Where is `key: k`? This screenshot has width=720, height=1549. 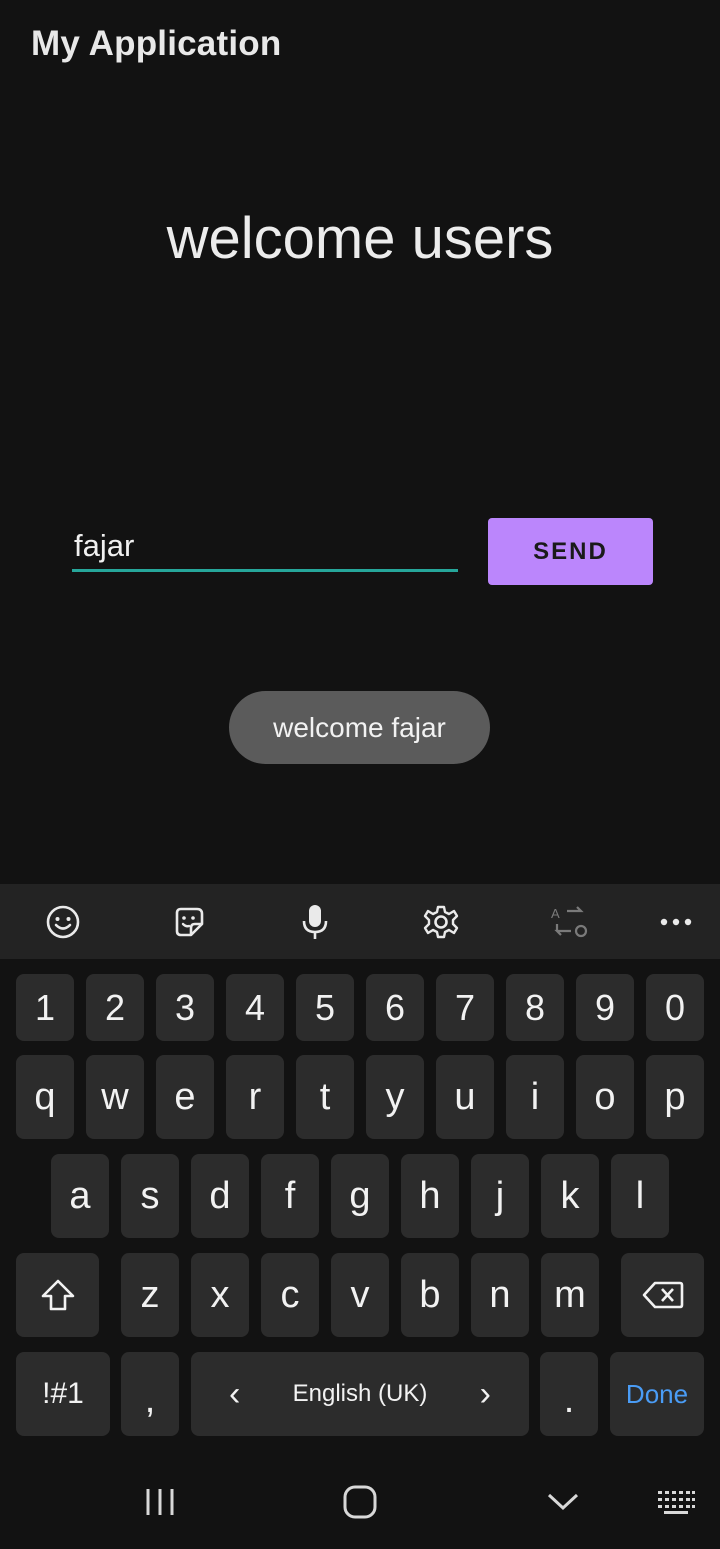
key: k is located at coordinates (570, 1196).